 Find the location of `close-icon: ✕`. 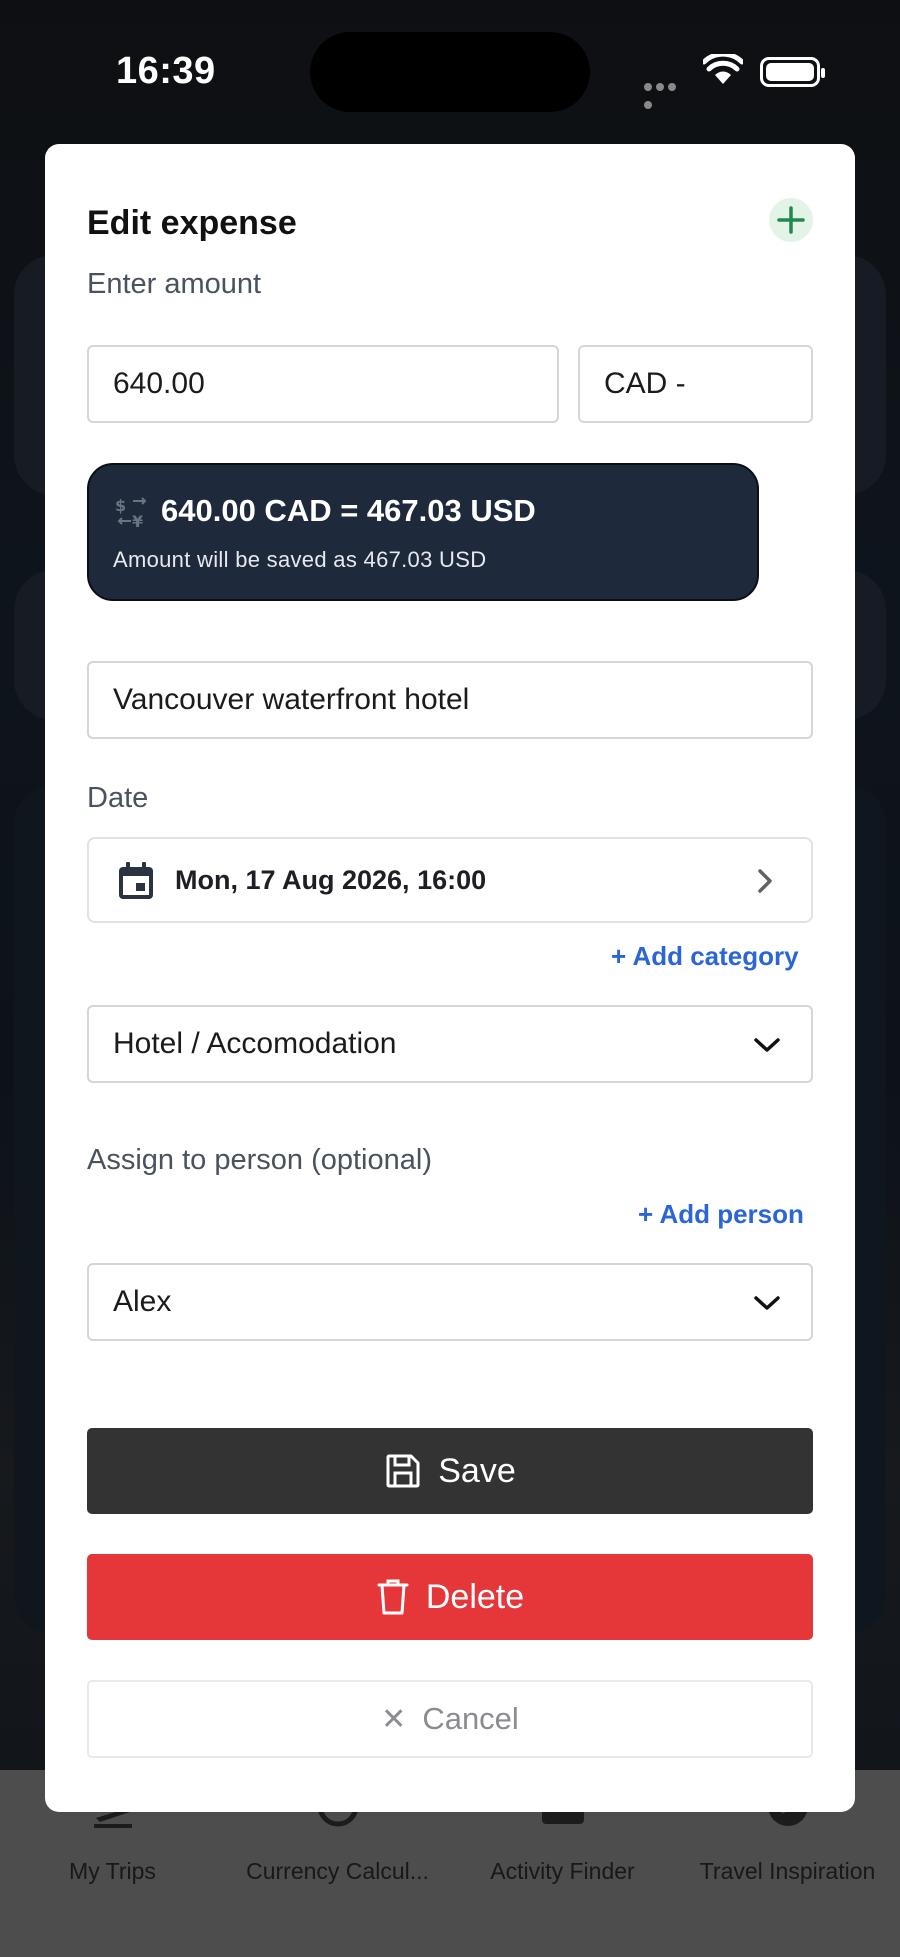

close-icon: ✕ is located at coordinates (394, 1719).